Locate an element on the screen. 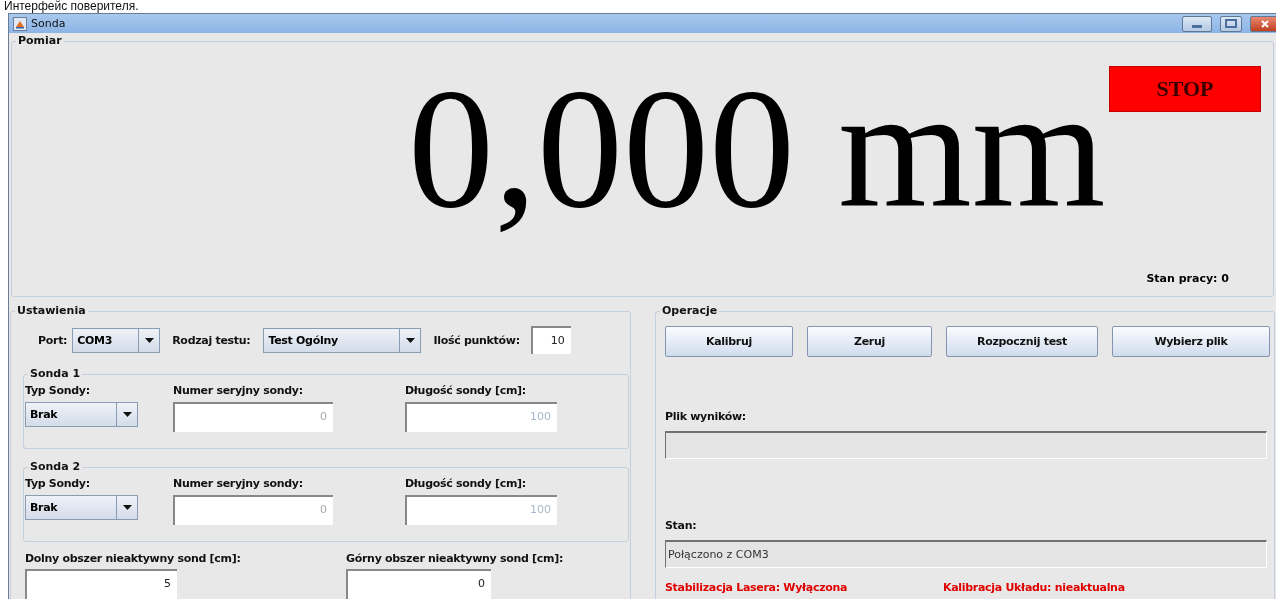  lower-area-label: Dolny obszer nieaktywny sond [cm]: is located at coordinates (133, 558).